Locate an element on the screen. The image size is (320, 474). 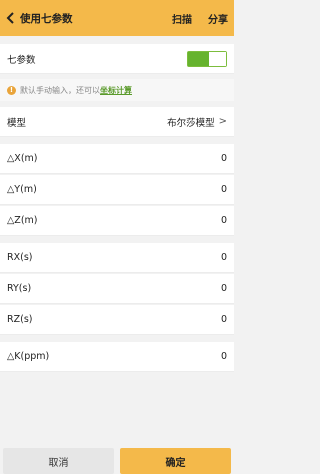
back-button is located at coordinates (11, 18).